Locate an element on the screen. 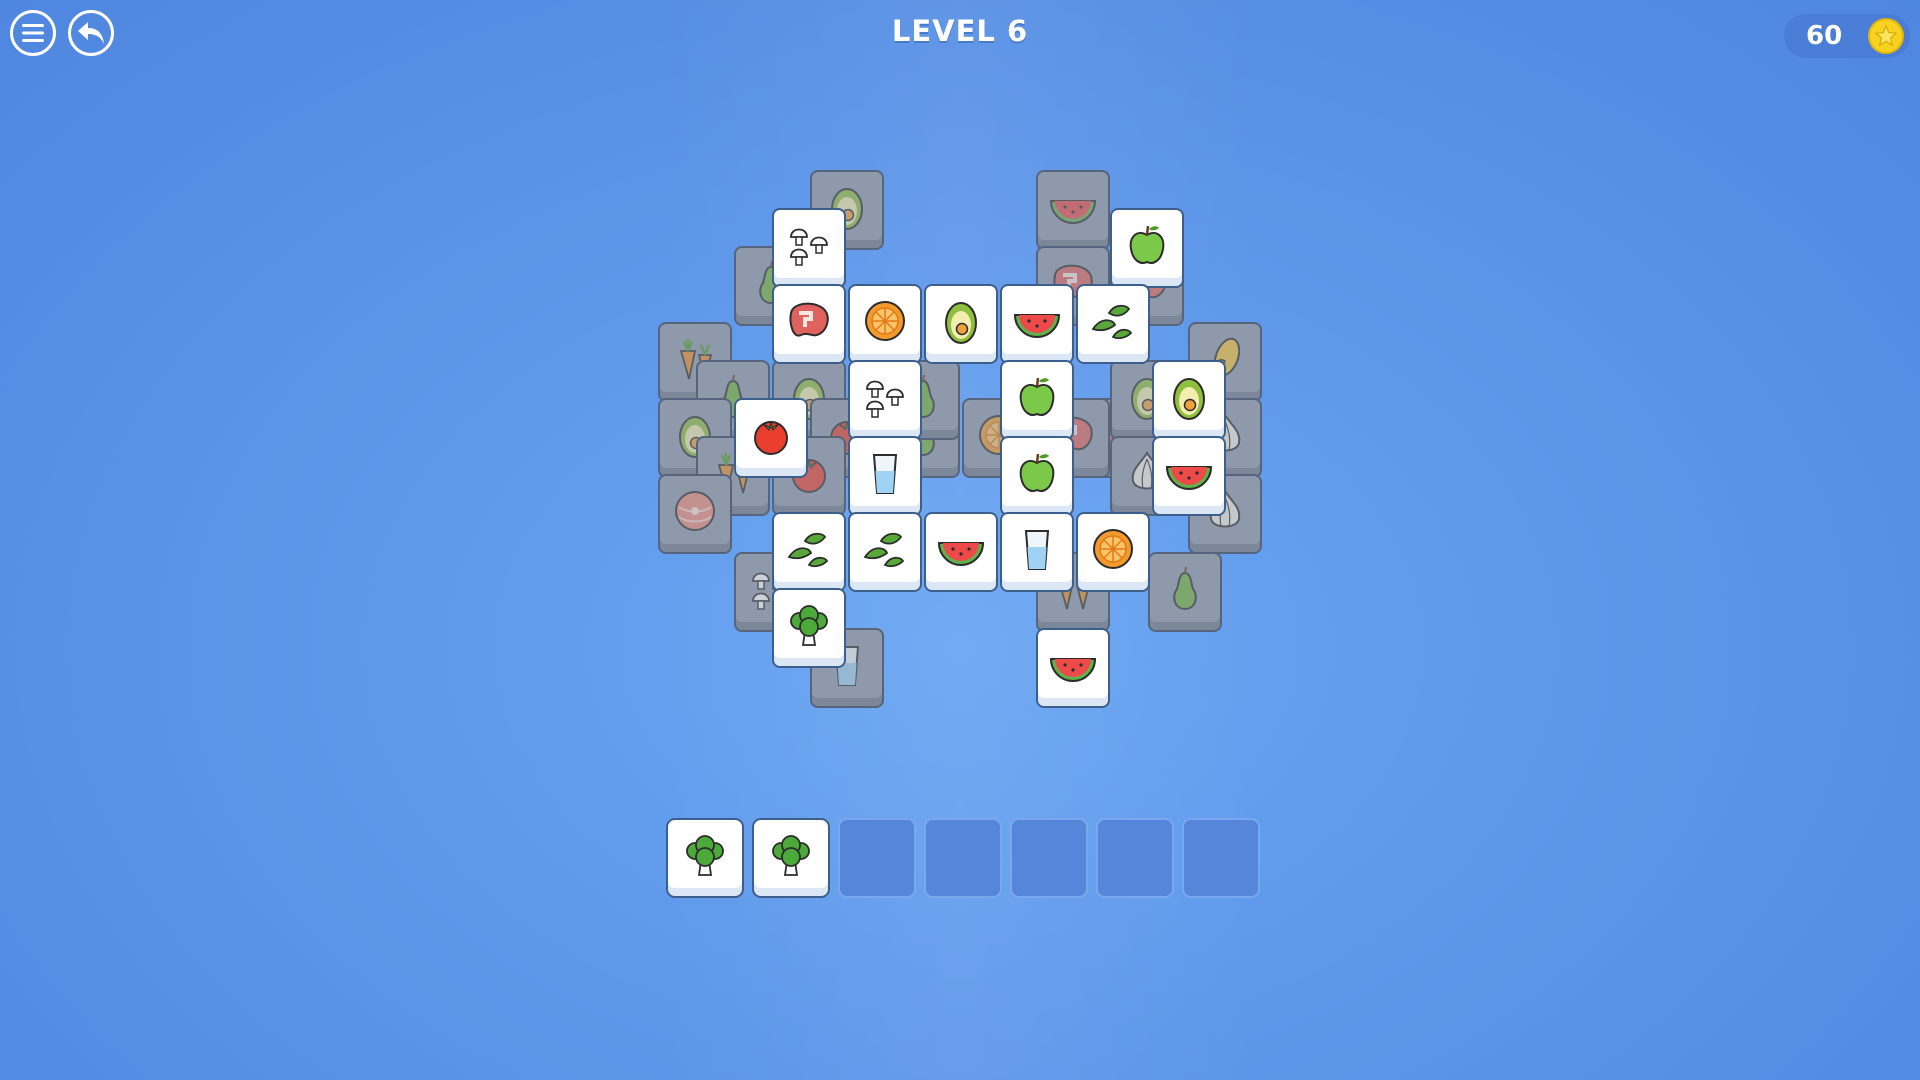 The width and height of the screenshot is (1920, 1080). coin-counter: 60 is located at coordinates (1847, 36).